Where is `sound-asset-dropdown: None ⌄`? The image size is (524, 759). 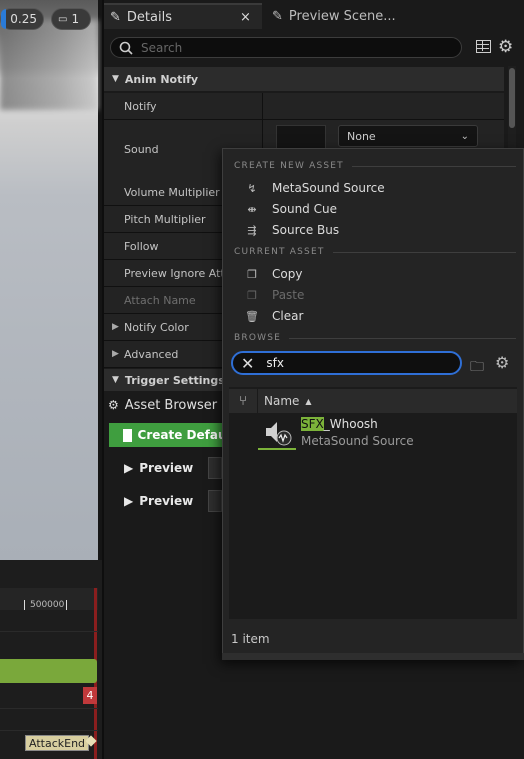
sound-asset-dropdown: None ⌄ is located at coordinates (408, 136).